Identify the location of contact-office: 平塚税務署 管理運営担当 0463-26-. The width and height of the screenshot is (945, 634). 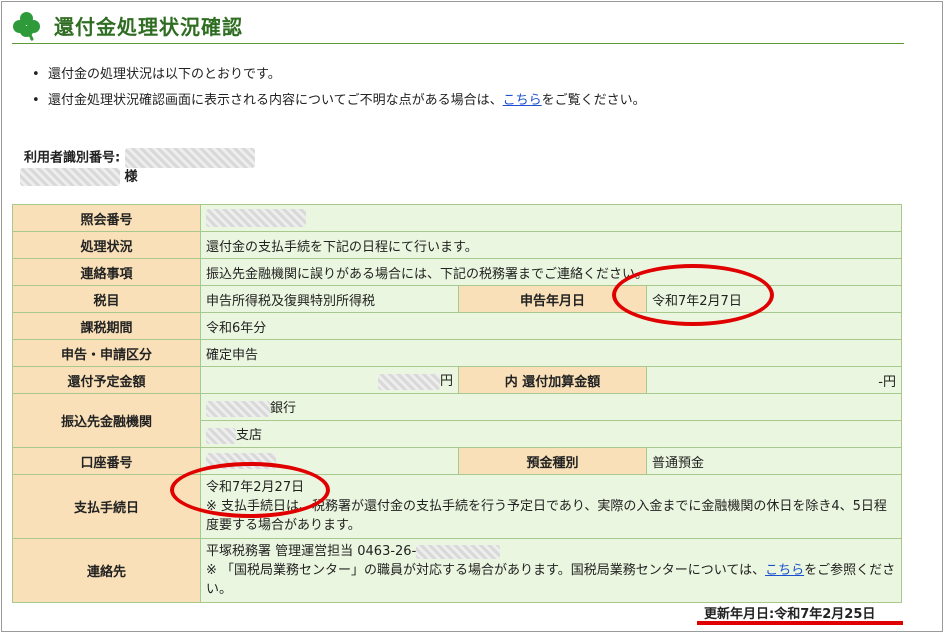
(311, 551).